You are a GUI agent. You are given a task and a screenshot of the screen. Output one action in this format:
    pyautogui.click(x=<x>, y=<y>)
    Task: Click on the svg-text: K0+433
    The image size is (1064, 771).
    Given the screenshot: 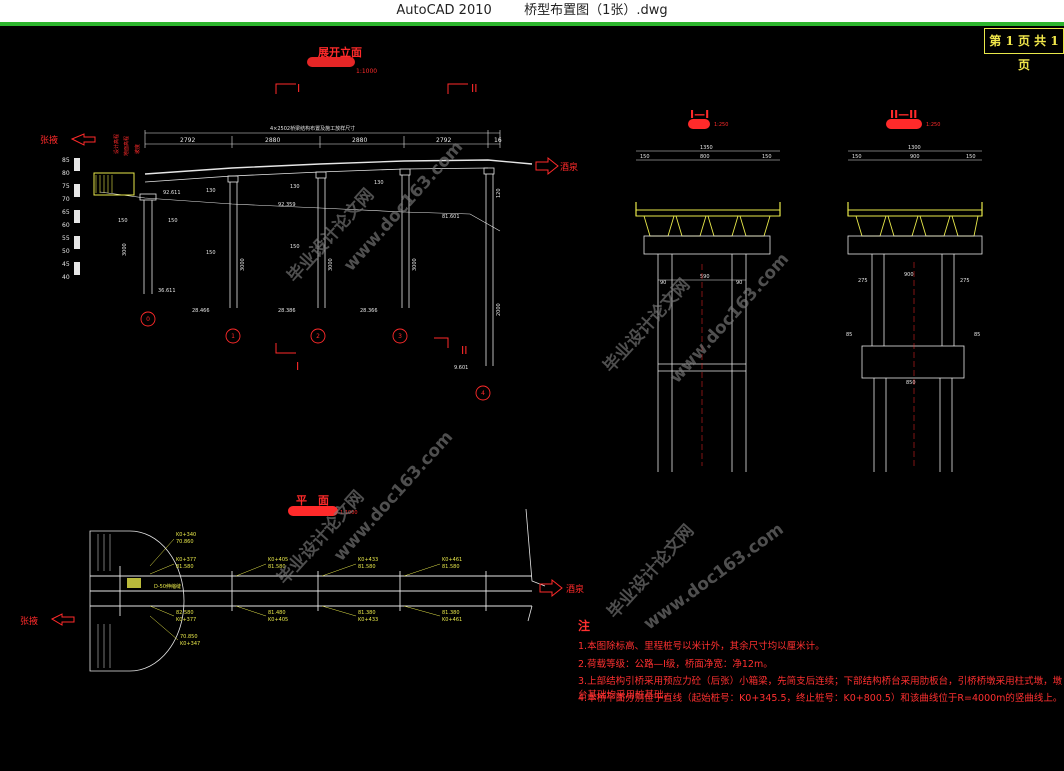 What is the action you would take?
    pyautogui.click(x=368, y=620)
    